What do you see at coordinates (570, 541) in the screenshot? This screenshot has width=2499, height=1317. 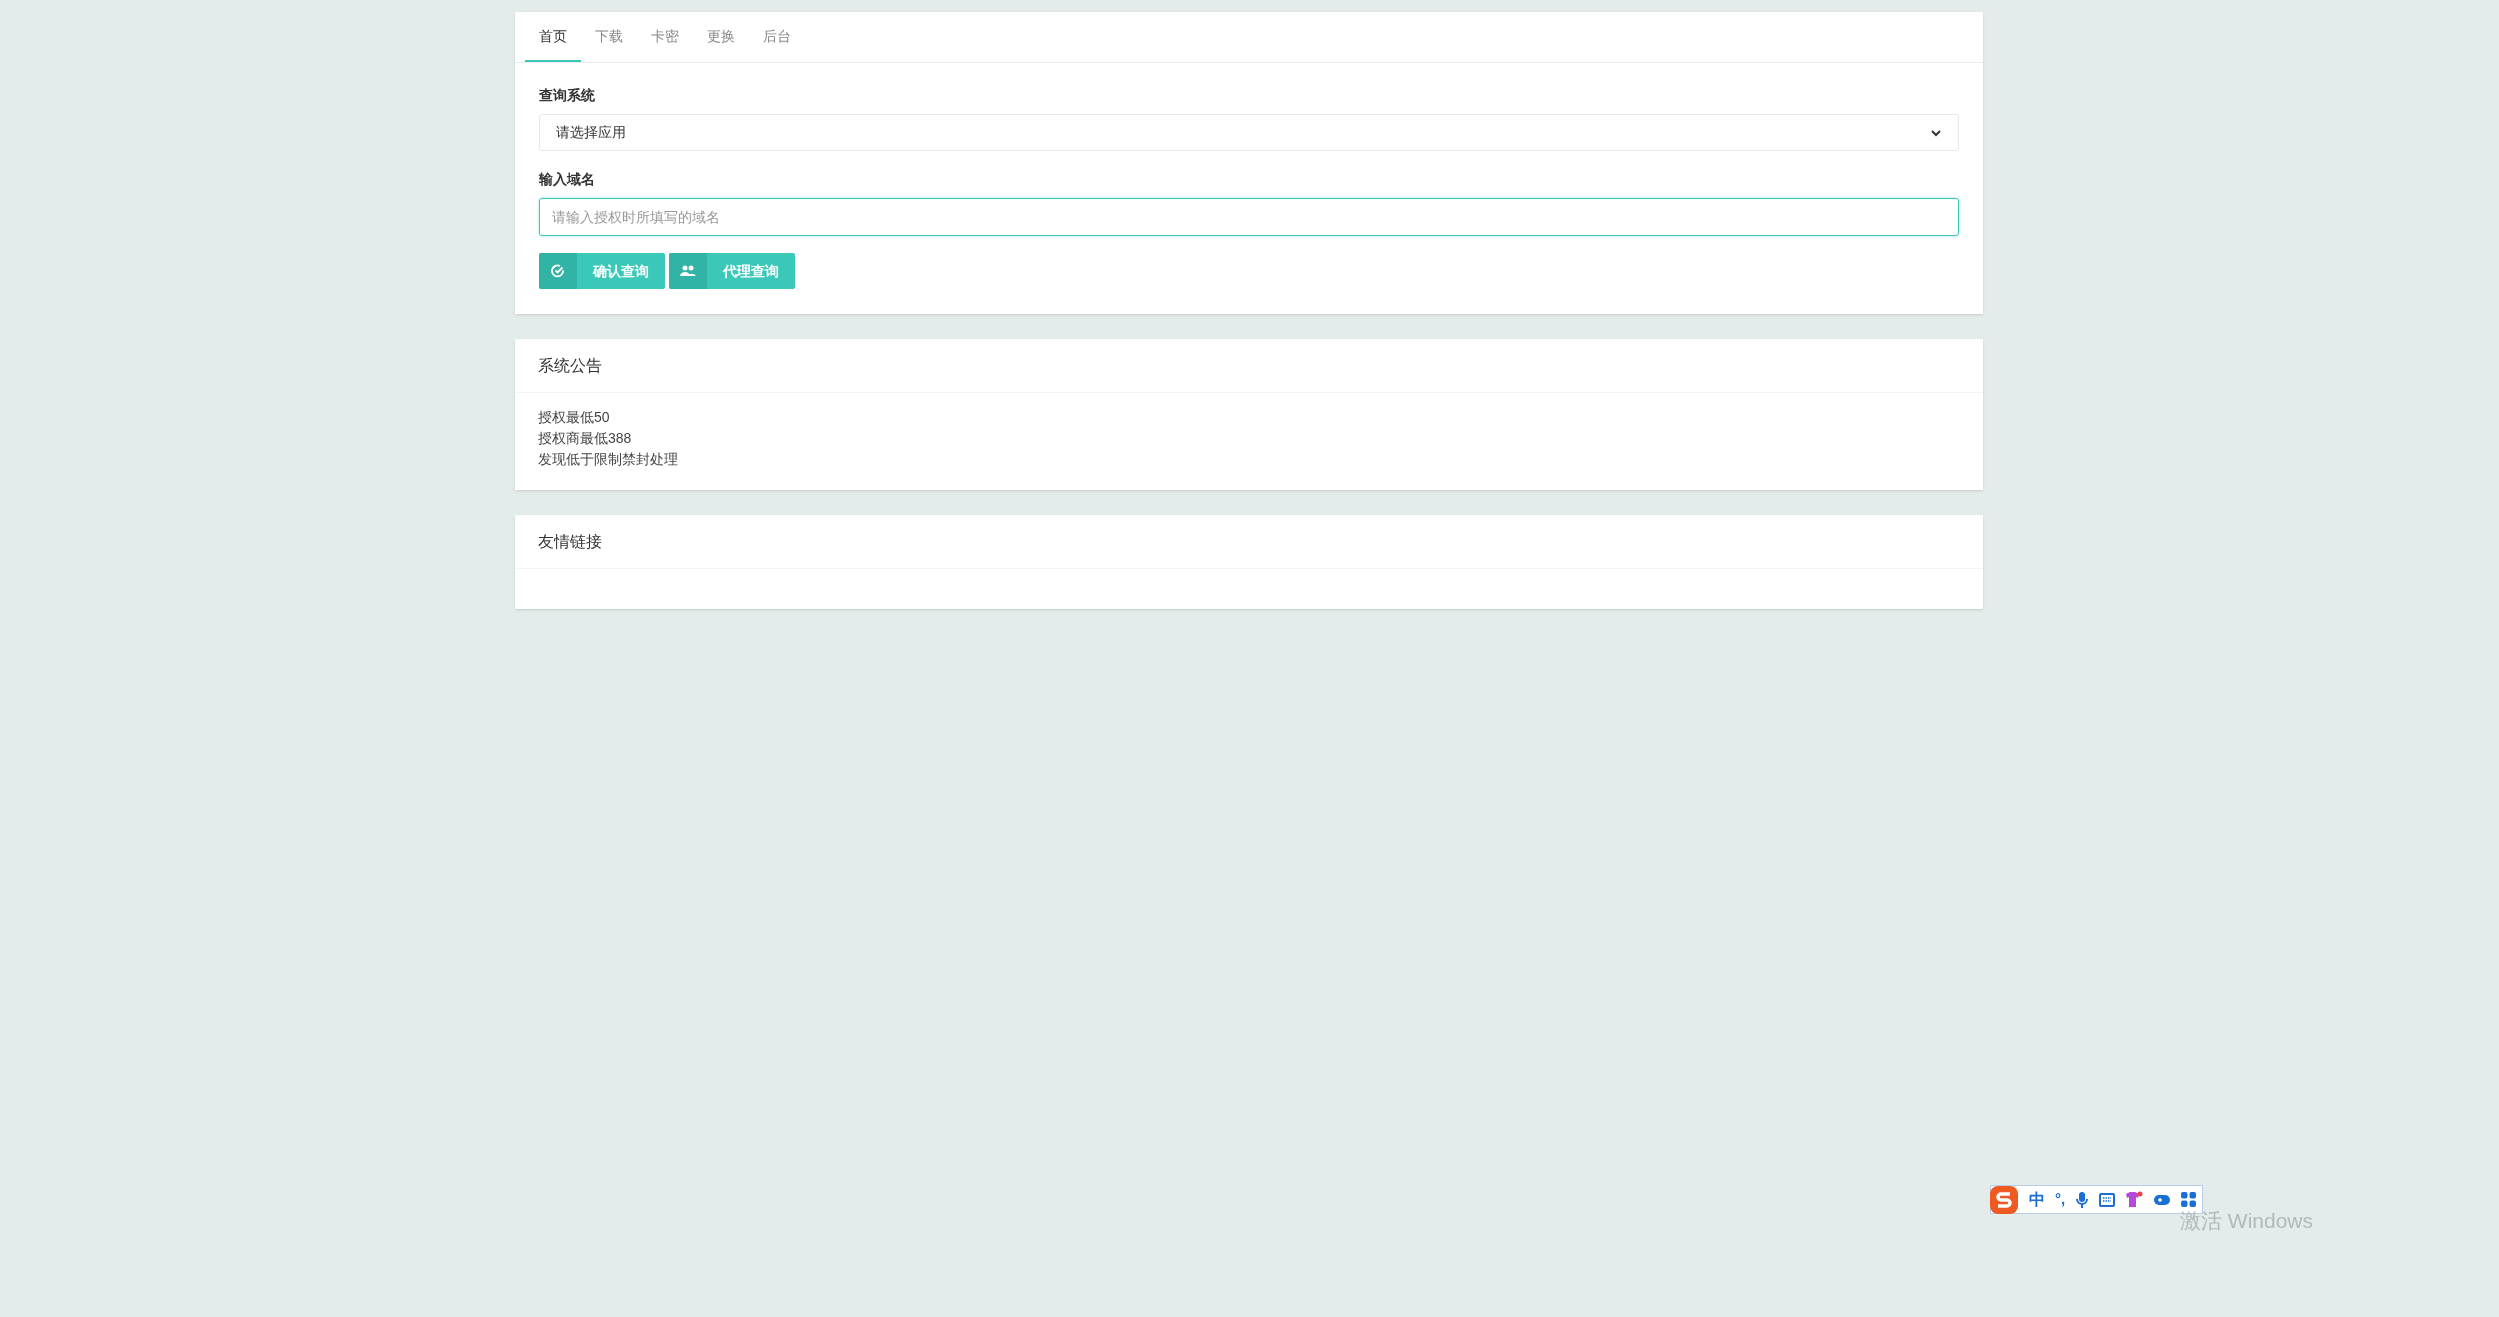 I see `card-title: 友情链接` at bounding box center [570, 541].